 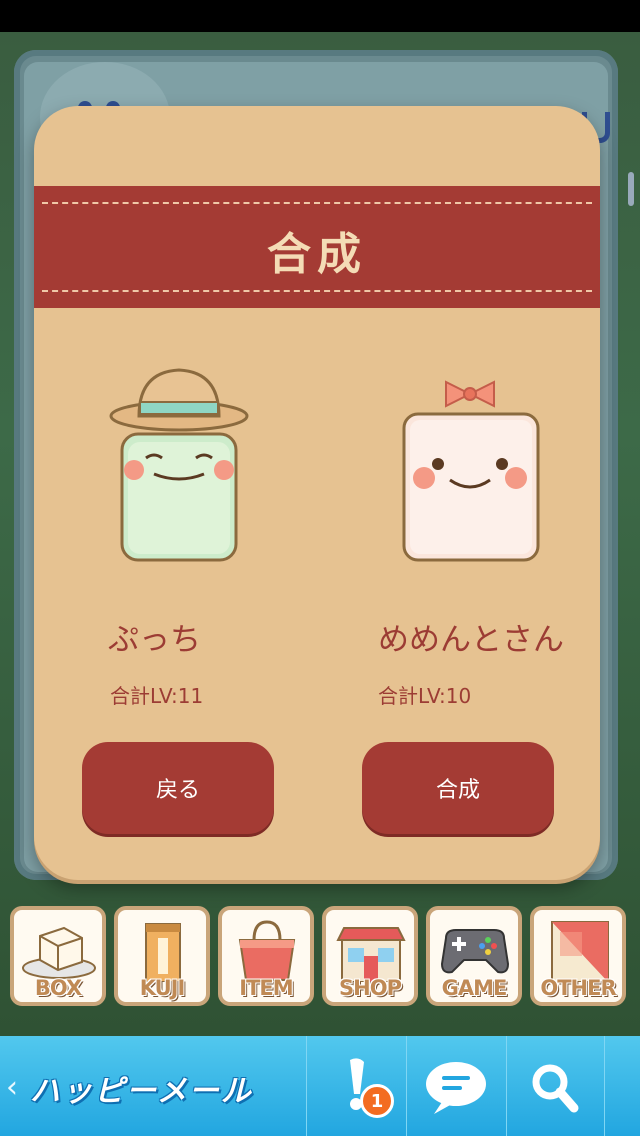 I want to click on game-menu-bar: BOX KUJI ITEM SHOP GAME OTHER, so click(x=320, y=956).